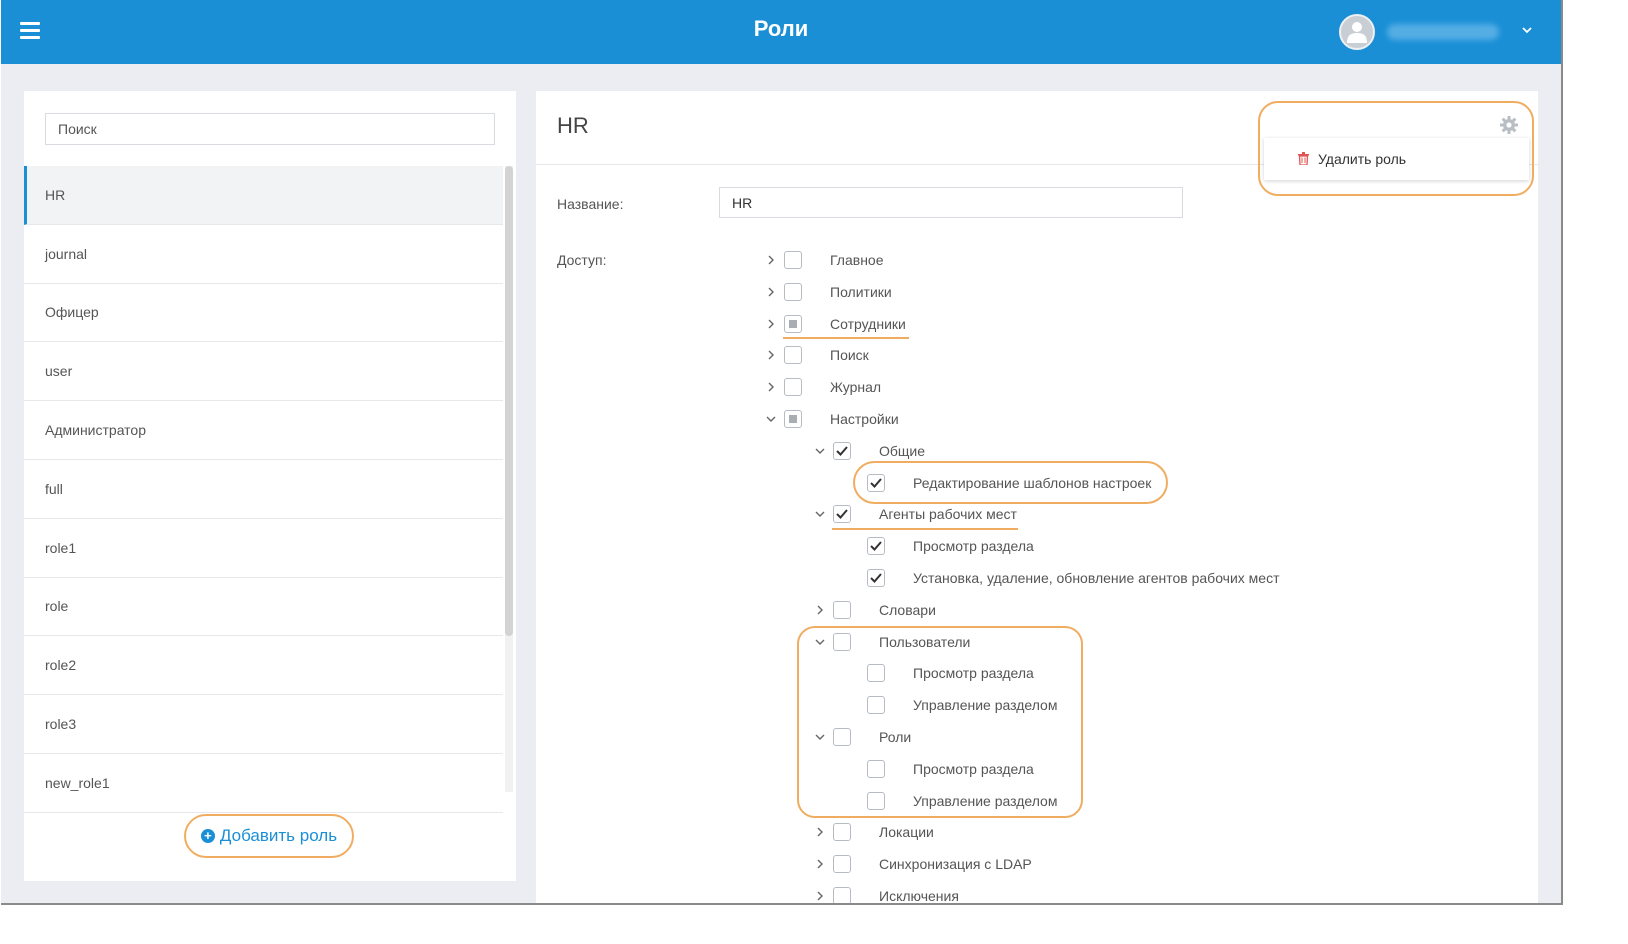 Image resolution: width=1628 pixels, height=944 pixels. Describe the element at coordinates (263, 254) in the screenshot. I see `role-list-item: journal` at that location.